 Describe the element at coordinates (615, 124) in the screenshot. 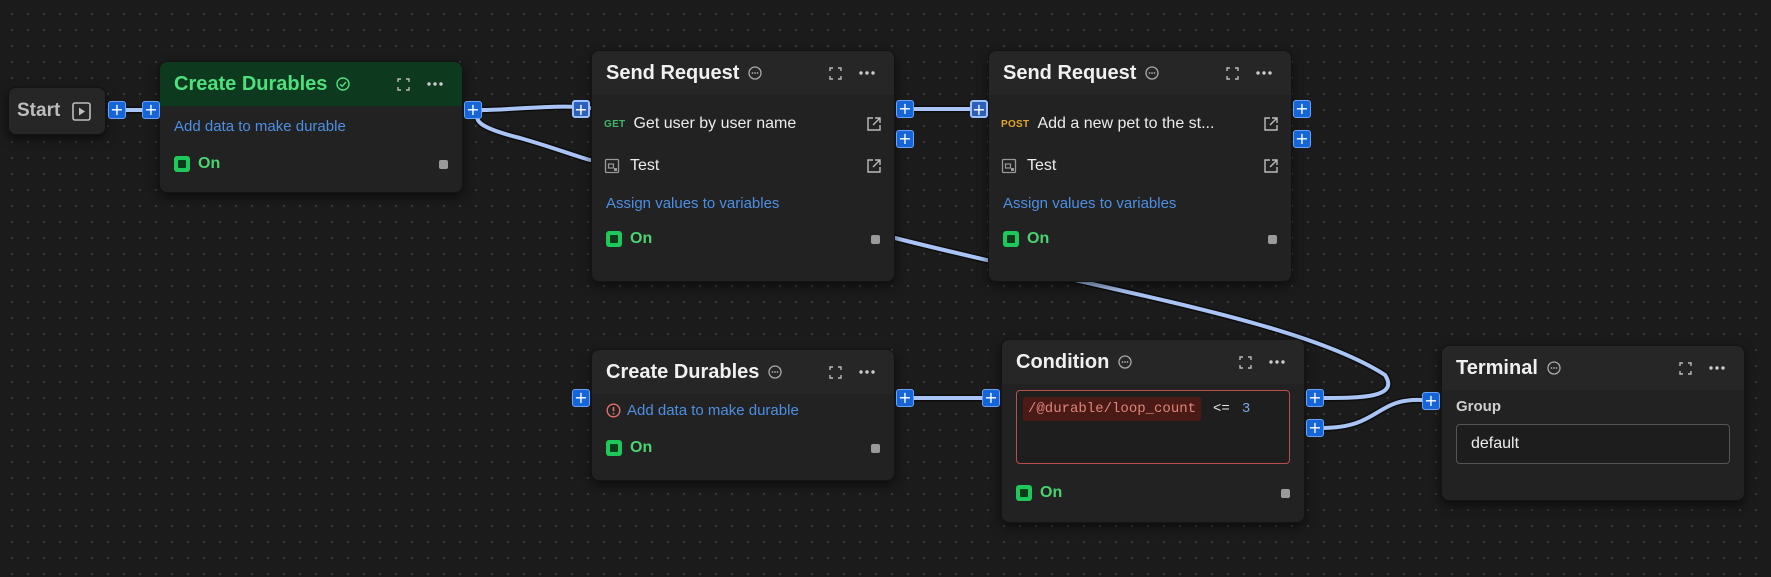

I see `method-badge: GET` at that location.